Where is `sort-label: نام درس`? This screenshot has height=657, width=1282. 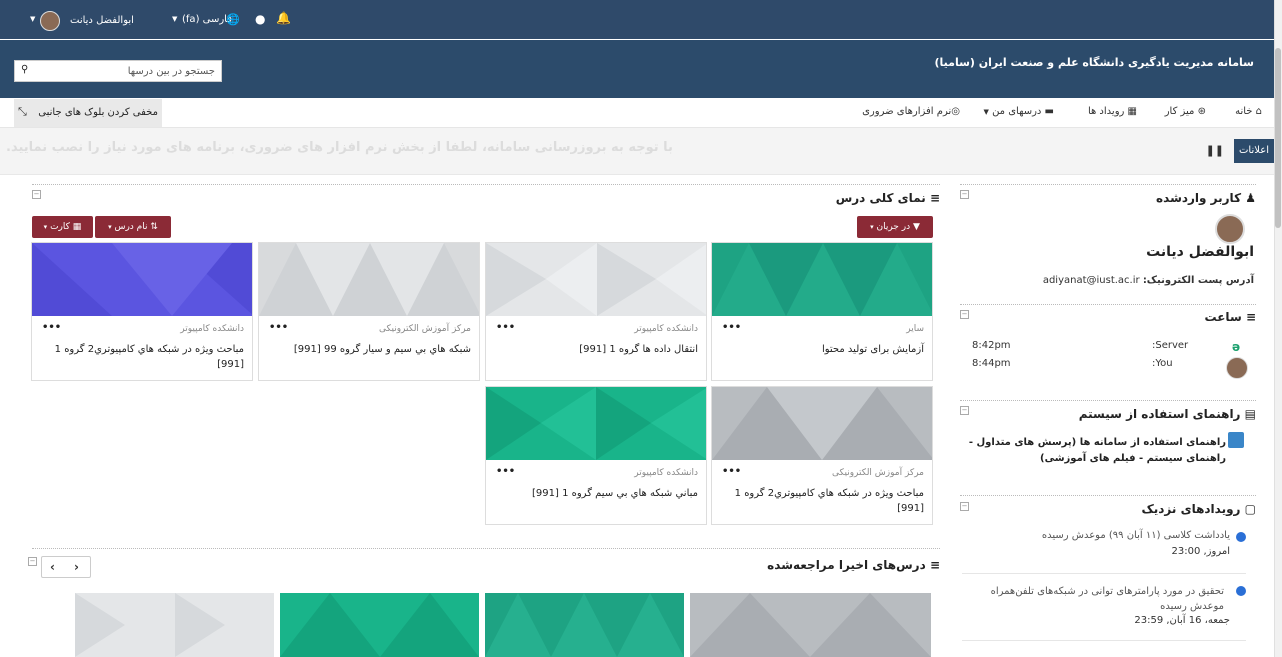
sort-label: نام درس is located at coordinates (131, 227).